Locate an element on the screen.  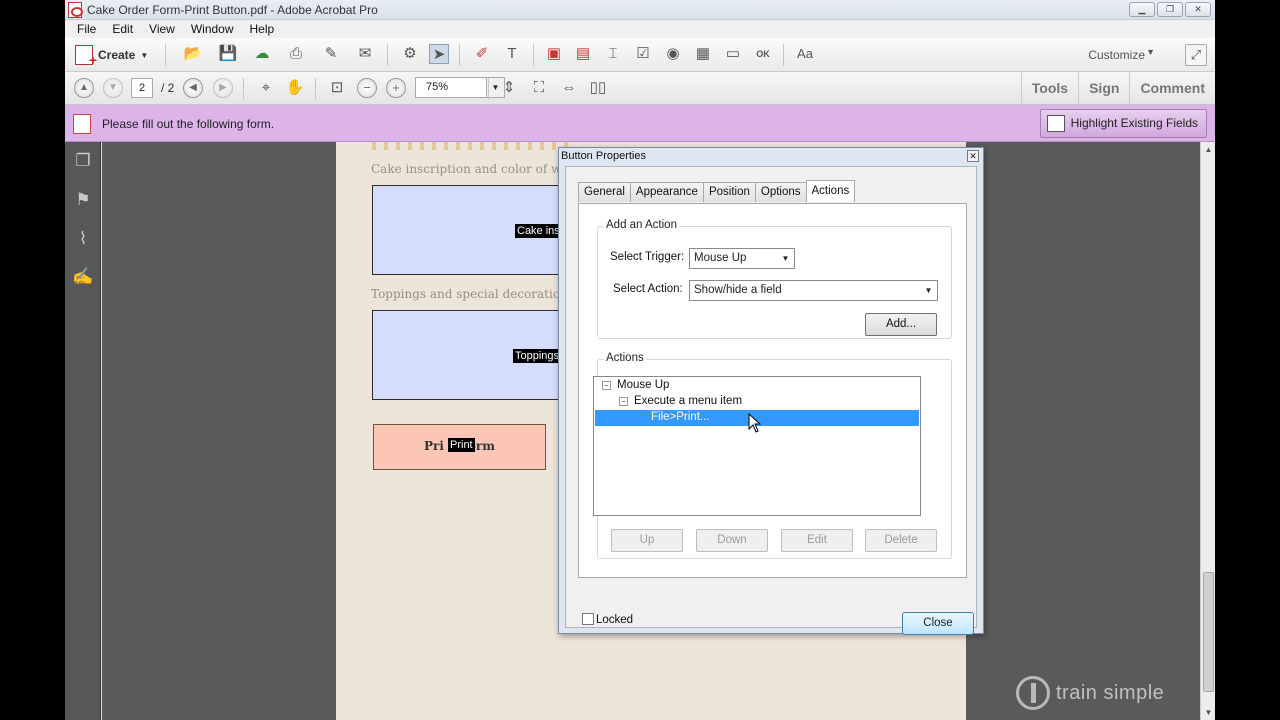
checkbox-icon is located at coordinates (588, 619).